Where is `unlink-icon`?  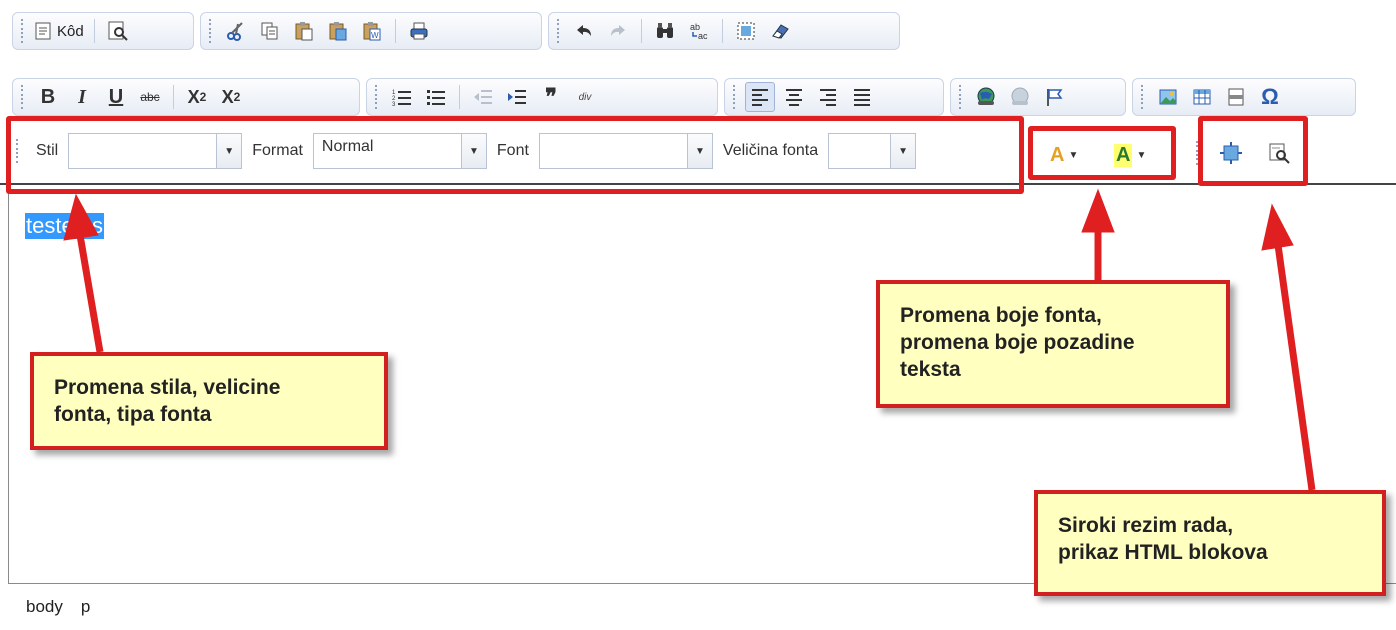 unlink-icon is located at coordinates (1020, 96).